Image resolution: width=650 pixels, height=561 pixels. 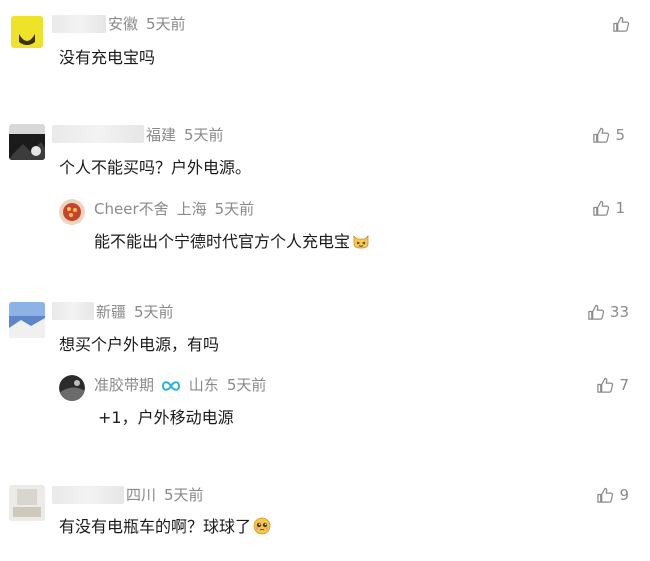 What do you see at coordinates (361, 241) in the screenshot?
I see `cat-emoji-icon` at bounding box center [361, 241].